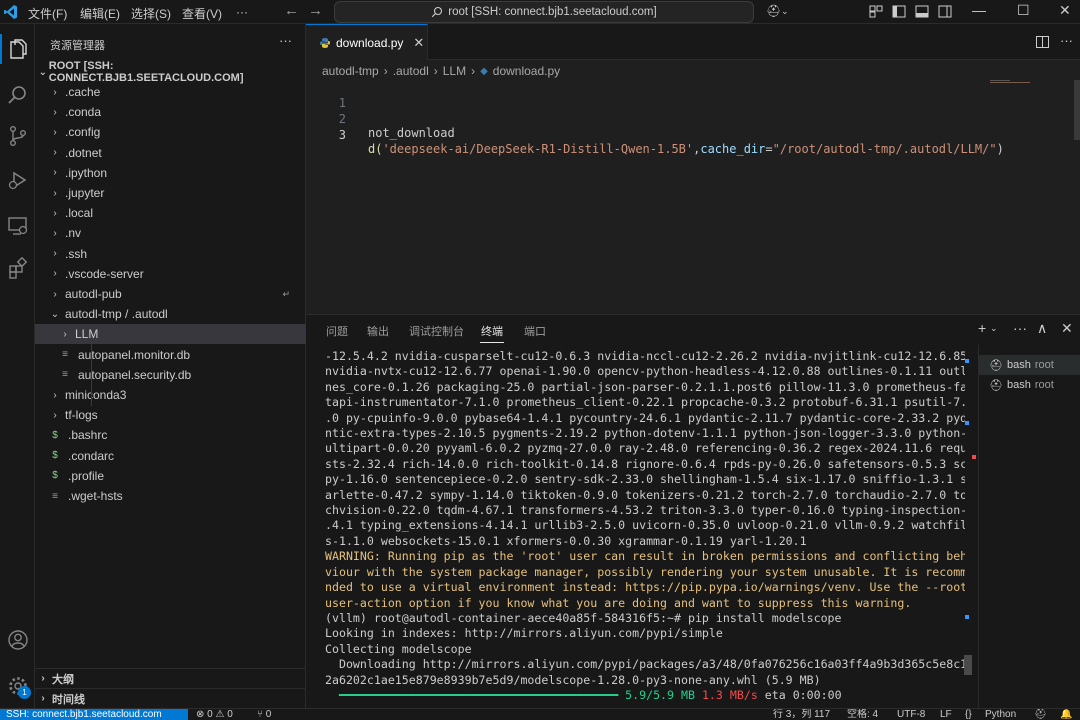 The width and height of the screenshot is (1080, 720). Describe the element at coordinates (1000, 714) in the screenshot. I see `language-mode: Python` at that location.